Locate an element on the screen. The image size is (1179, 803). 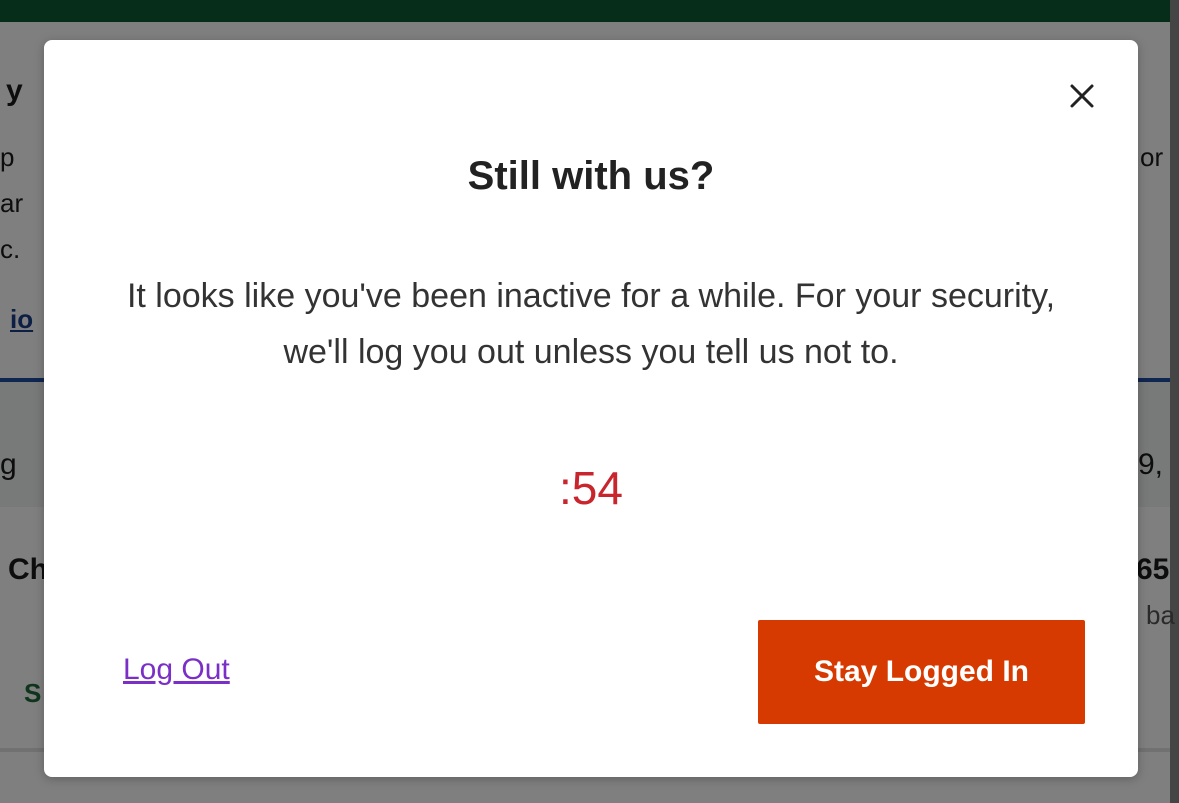
dialog-title: Still with us? is located at coordinates (591, 176).